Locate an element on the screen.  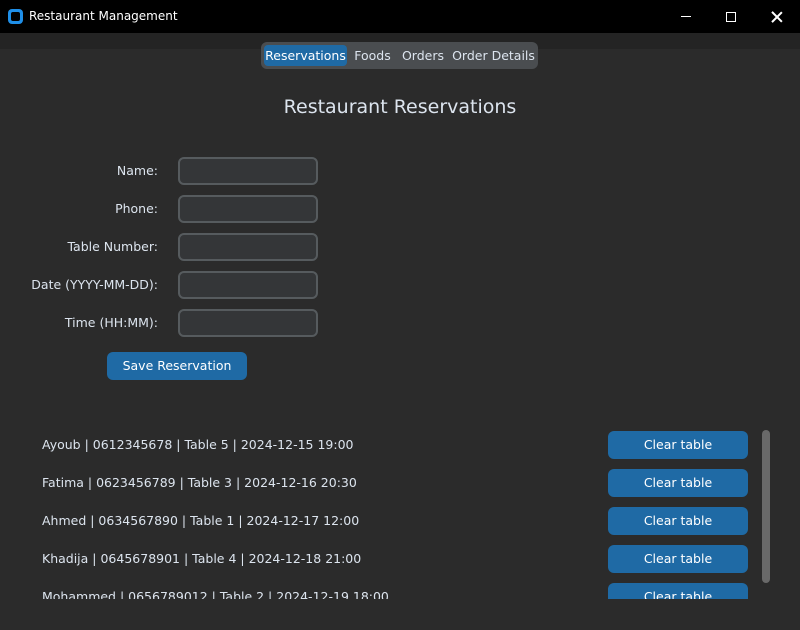
phone-label: Phone: is located at coordinates (136, 208).